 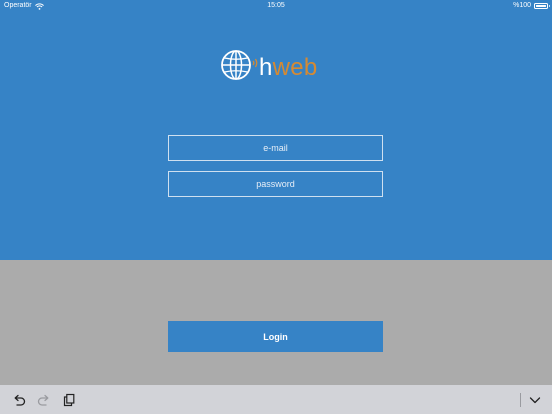 What do you see at coordinates (542, 6) in the screenshot?
I see `battery-icon` at bounding box center [542, 6].